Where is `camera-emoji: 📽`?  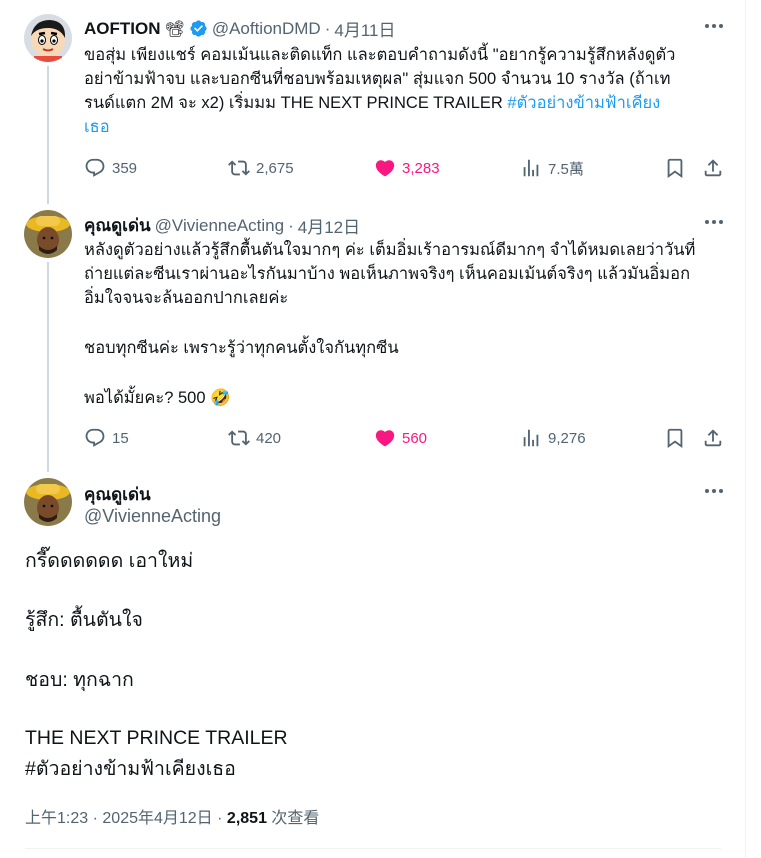
camera-emoji: 📽 is located at coordinates (174, 29).